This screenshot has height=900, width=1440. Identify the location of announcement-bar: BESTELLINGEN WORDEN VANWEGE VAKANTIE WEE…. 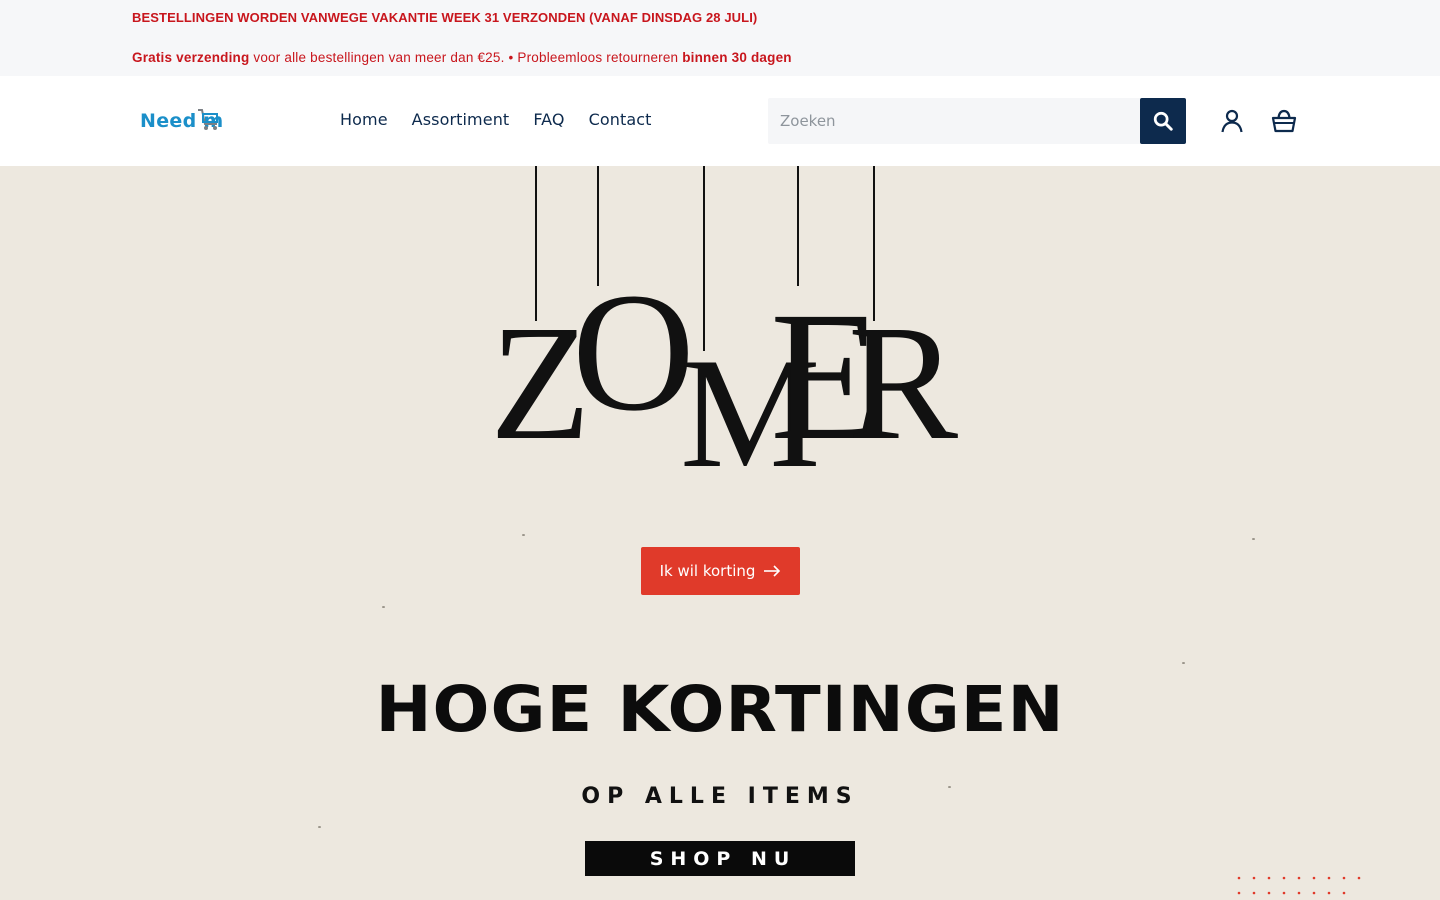
(720, 38).